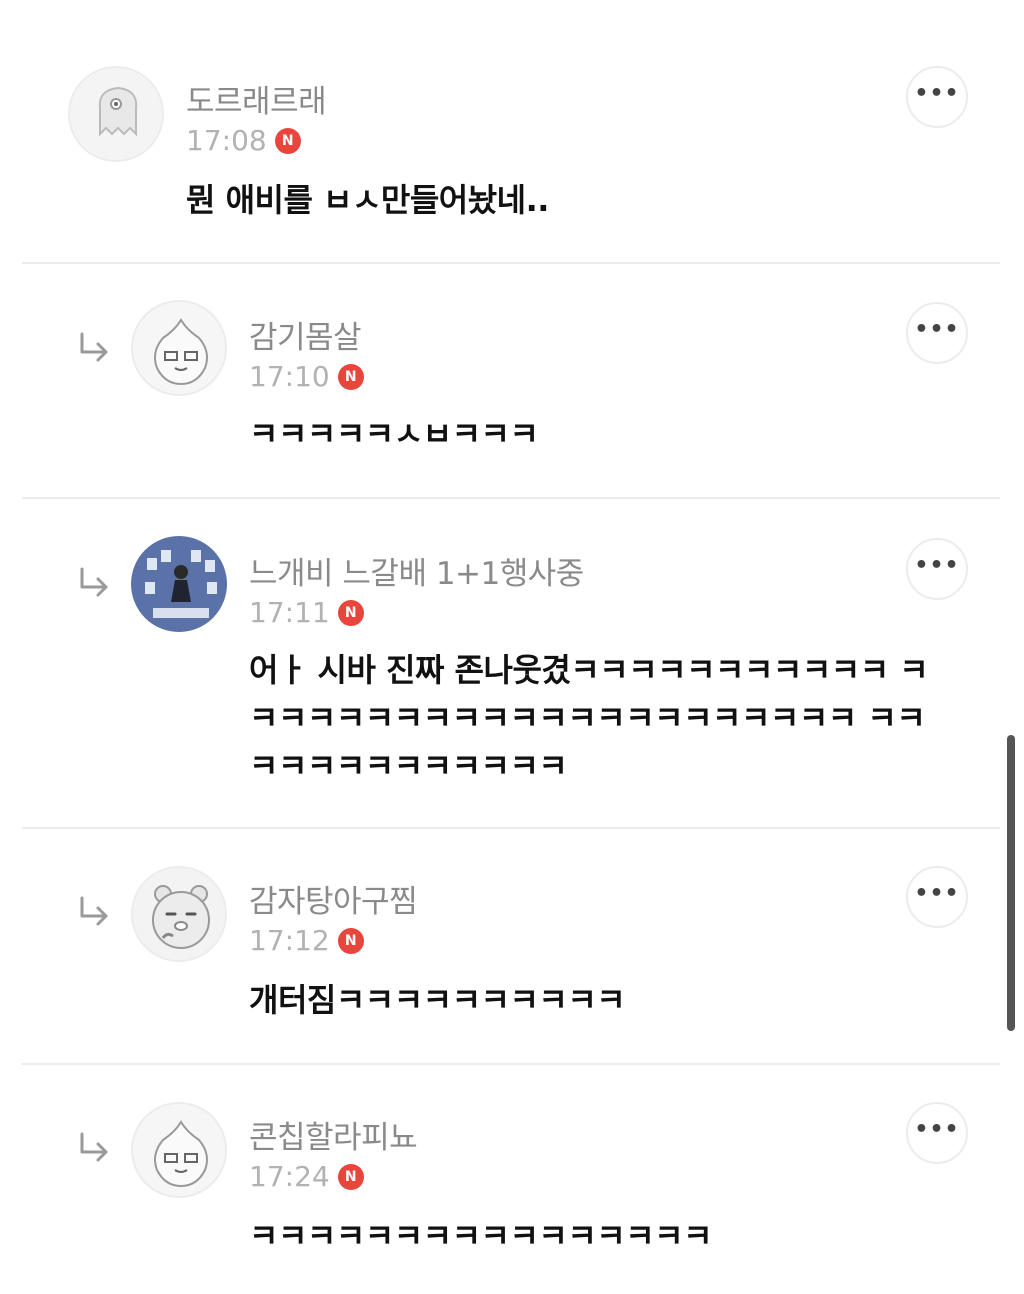 The image size is (1024, 1294). What do you see at coordinates (367, 200) in the screenshot?
I see `comment-text: 뭔 애비를 ㅂㅅ만들어놨네..` at bounding box center [367, 200].